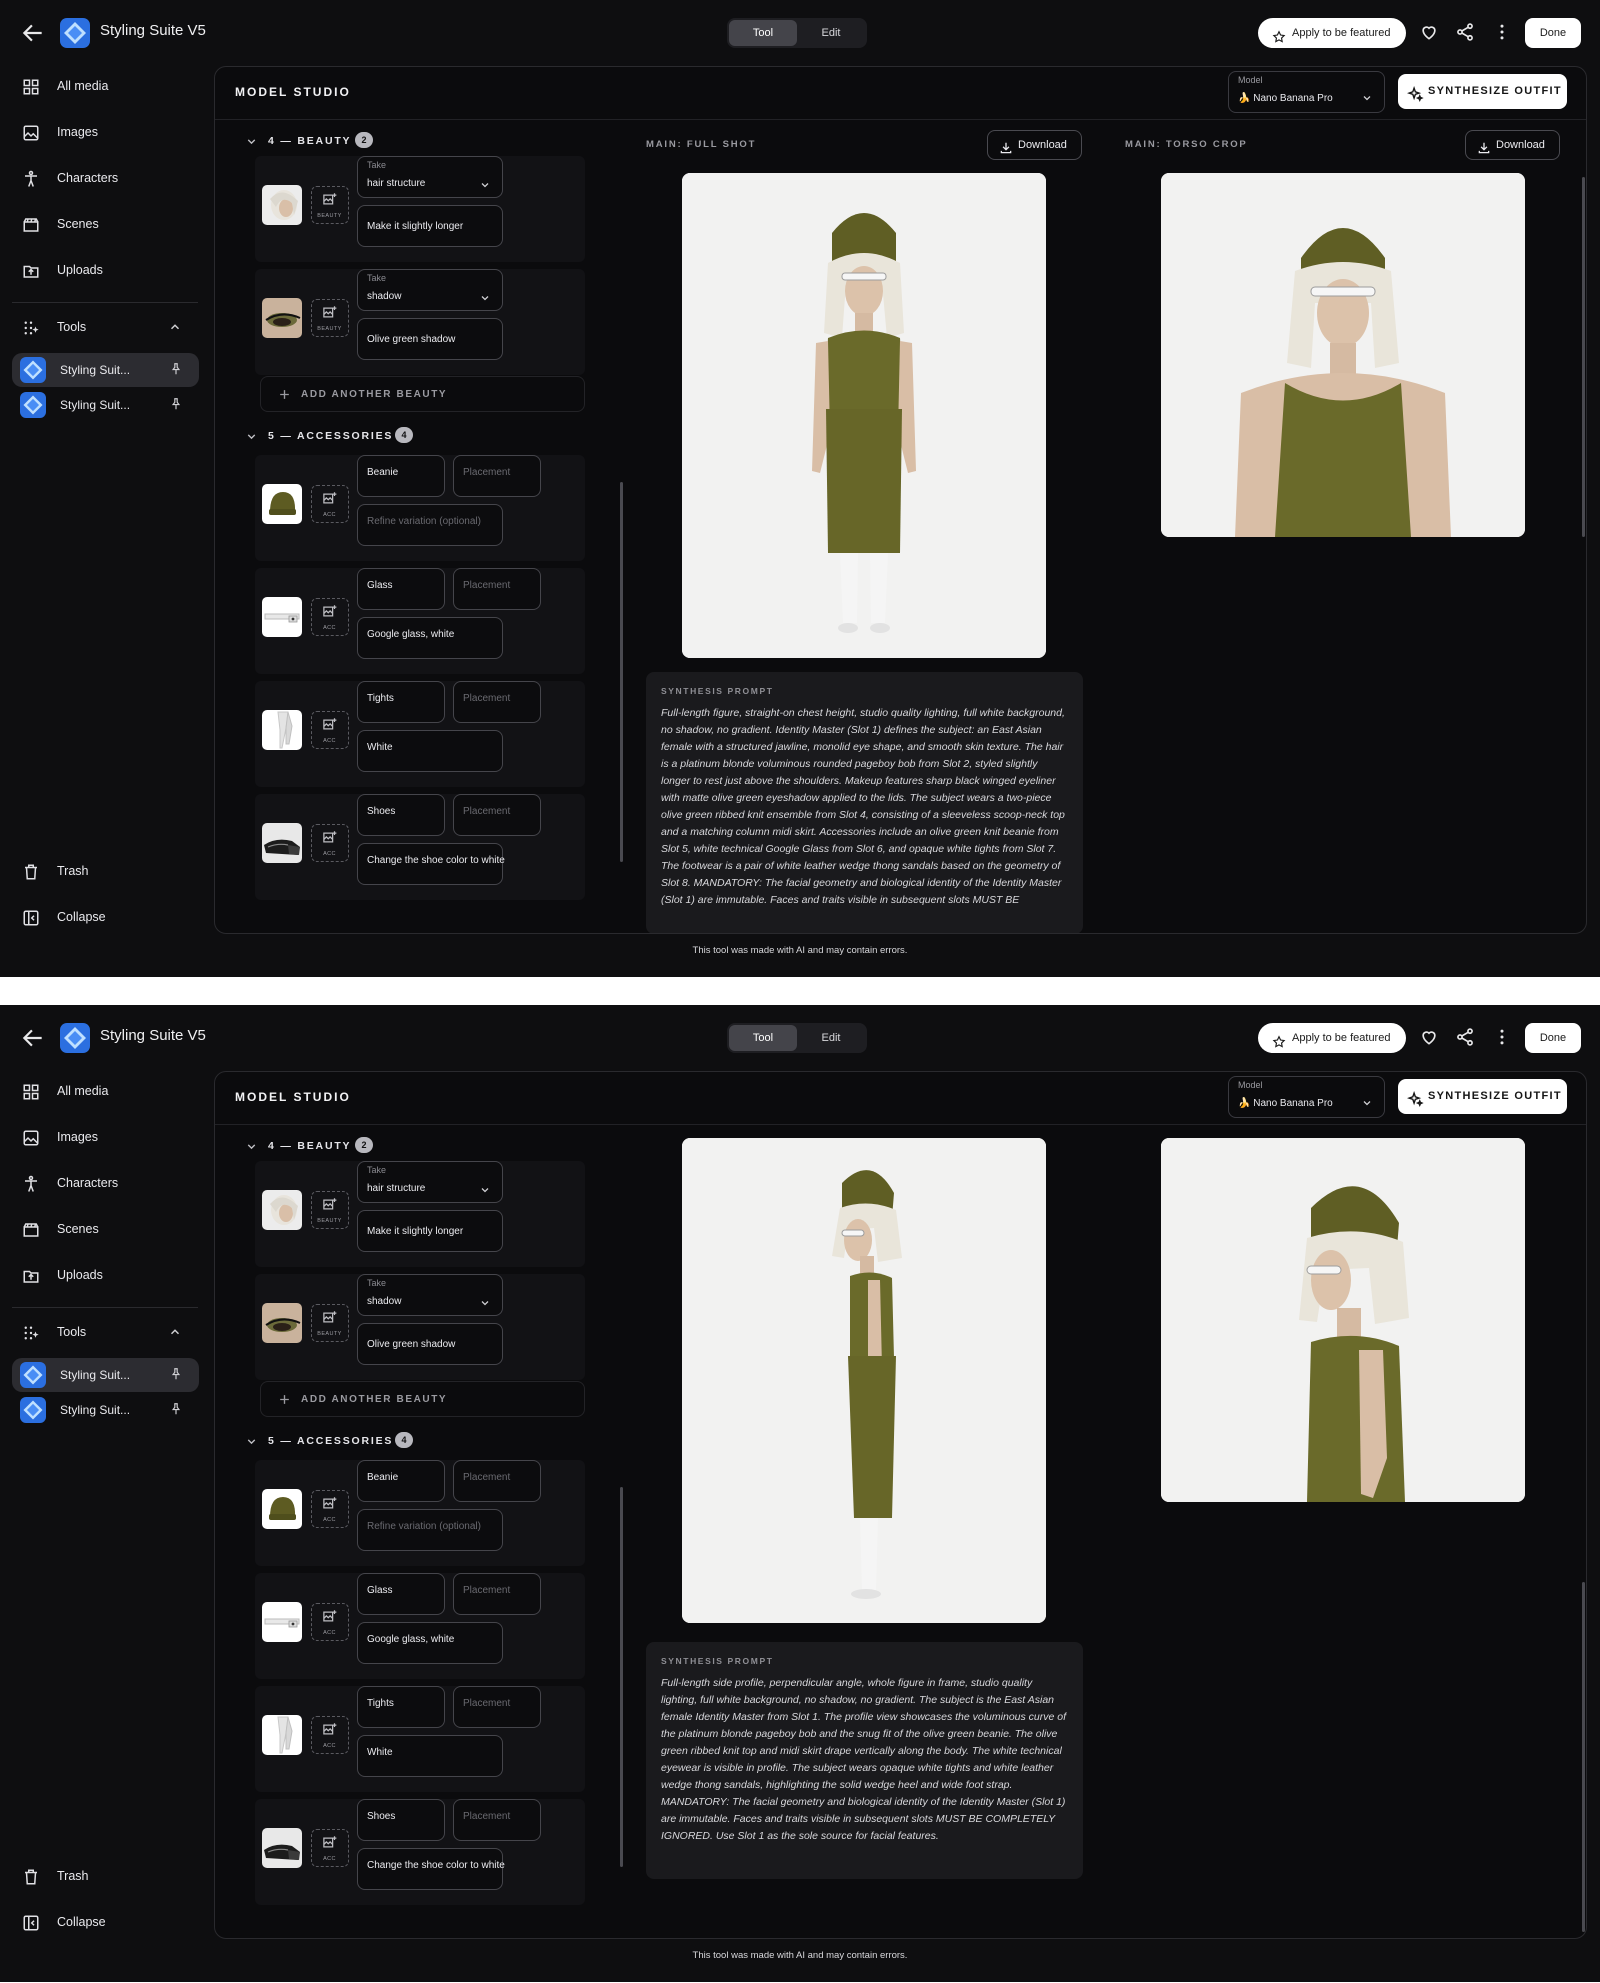 Image resolution: width=1600 pixels, height=1983 pixels. I want to click on hair-thumbnail, so click(282, 205).